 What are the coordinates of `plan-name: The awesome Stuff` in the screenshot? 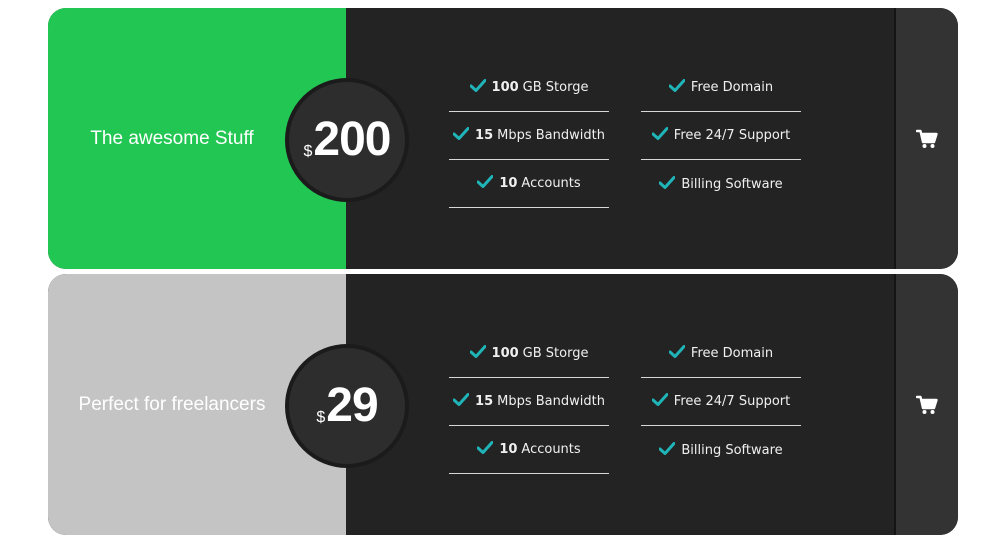 It's located at (172, 138).